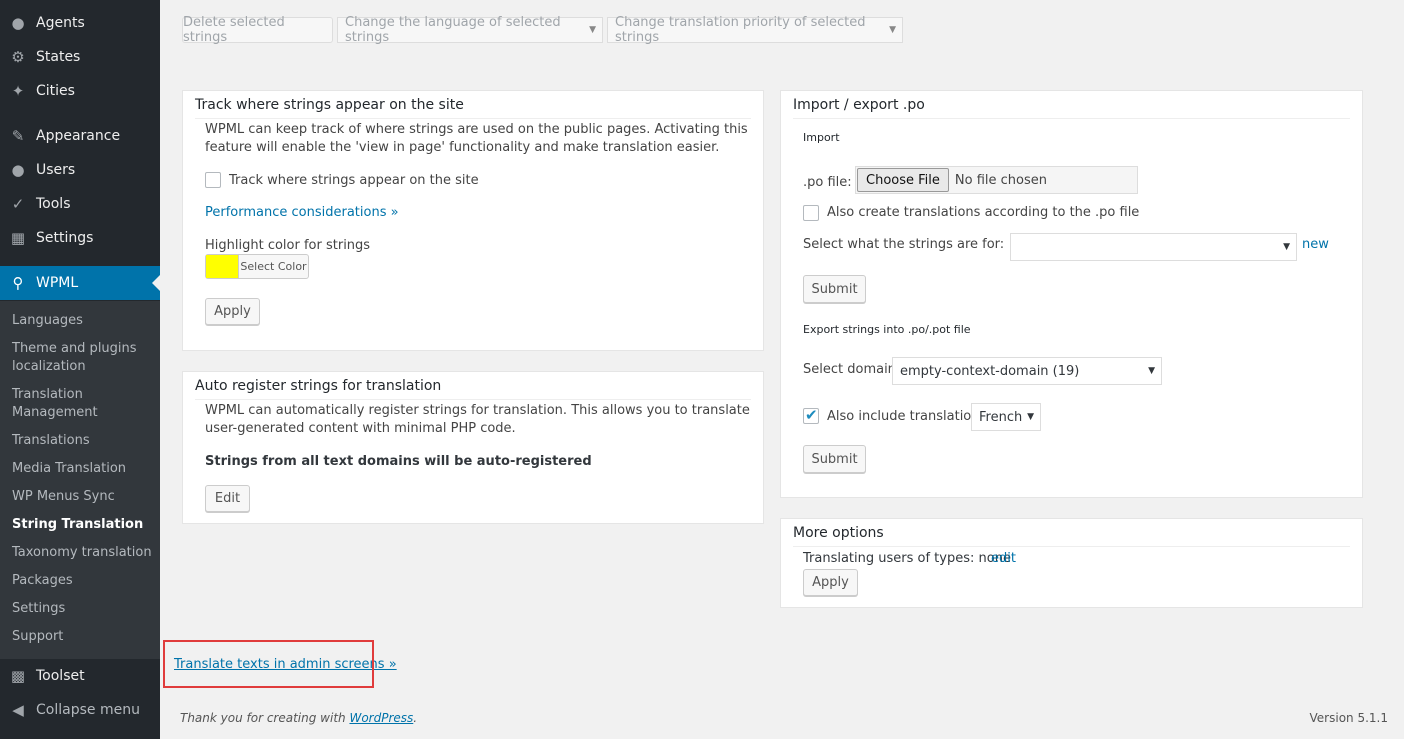  What do you see at coordinates (381, 718) in the screenshot?
I see `wordpress-link: WordPress` at bounding box center [381, 718].